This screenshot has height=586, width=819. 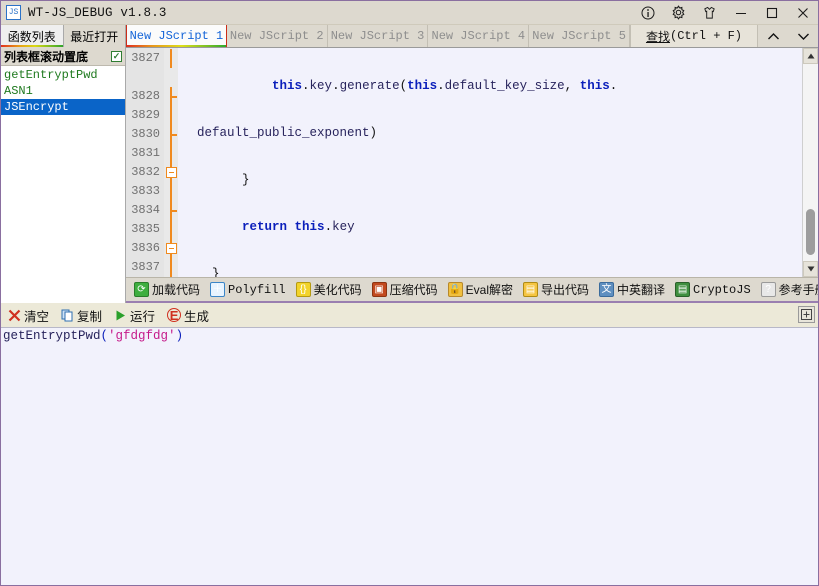 What do you see at coordinates (145, 248) in the screenshot?
I see `line-number: 3836` at bounding box center [145, 248].